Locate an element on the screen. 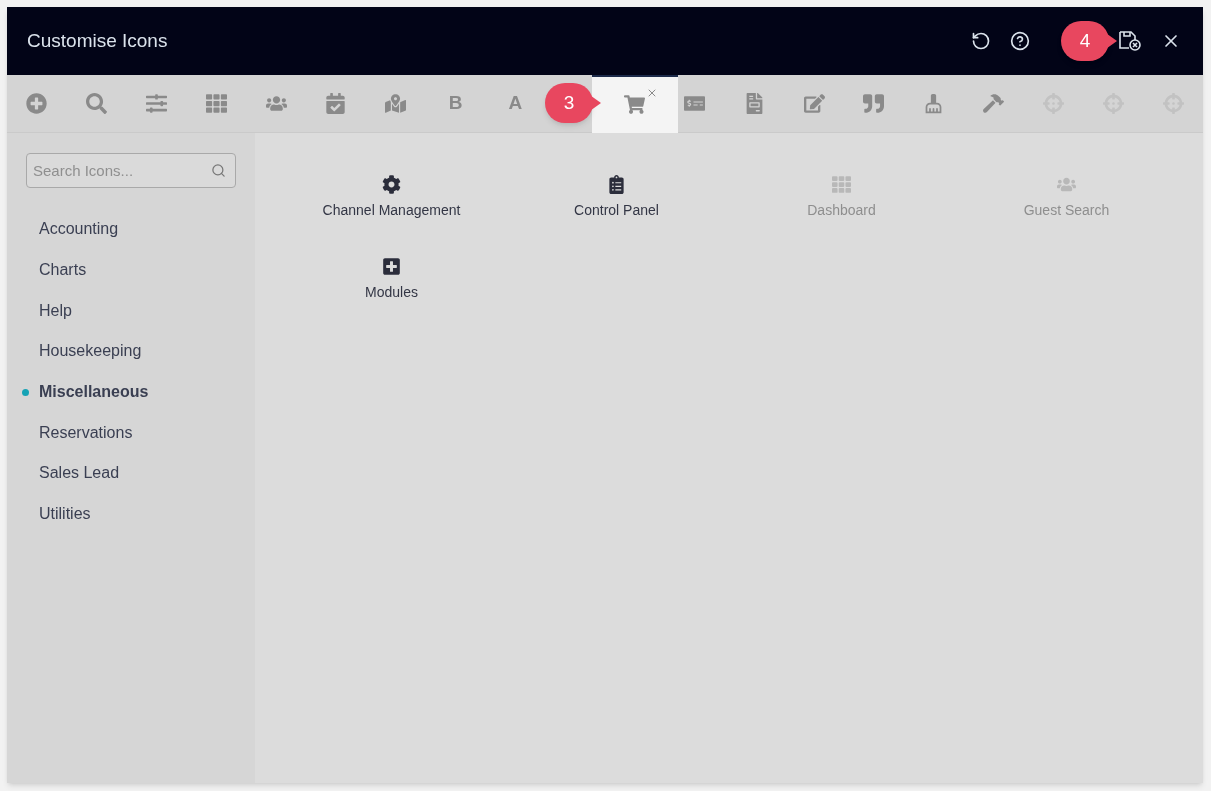 This screenshot has height=791, width=1211. icon-option: Control Panel is located at coordinates (616, 198).